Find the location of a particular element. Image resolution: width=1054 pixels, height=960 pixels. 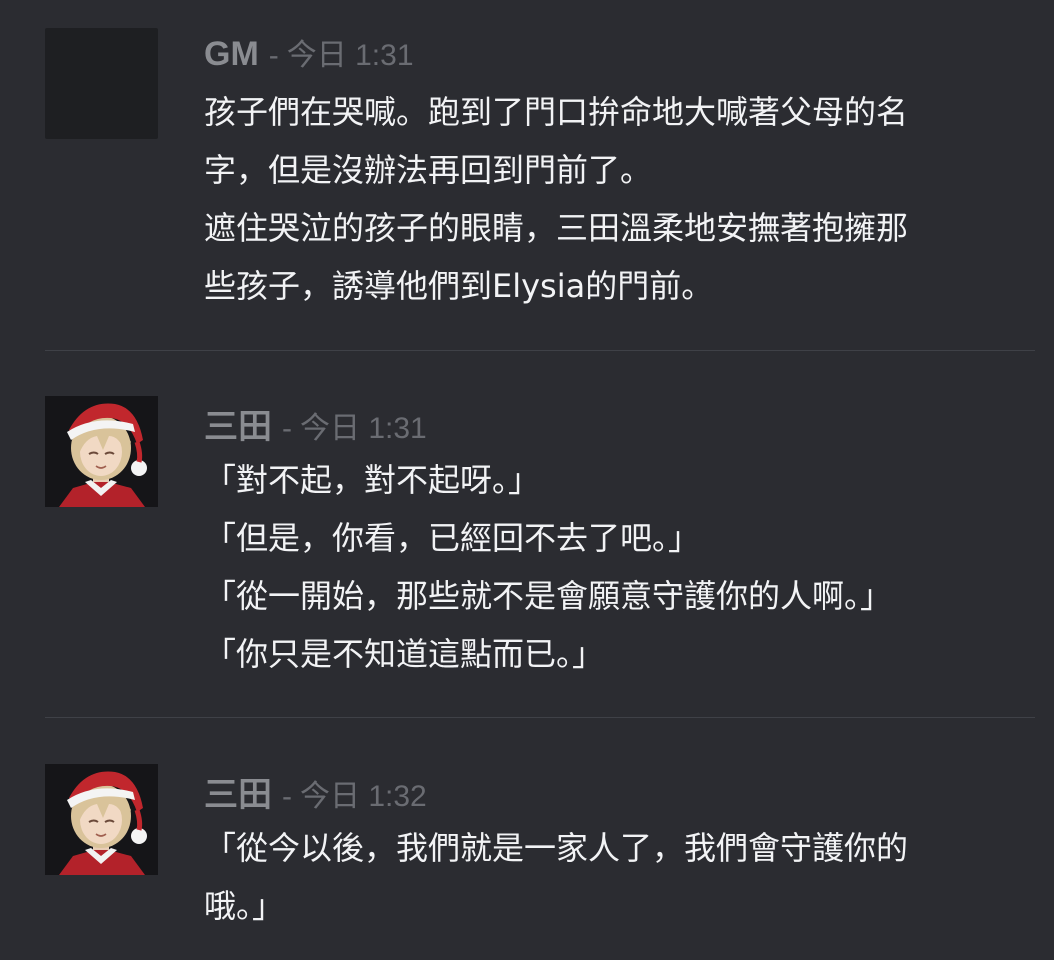

message-header: GM - 今日 1:31 is located at coordinates (309, 52).